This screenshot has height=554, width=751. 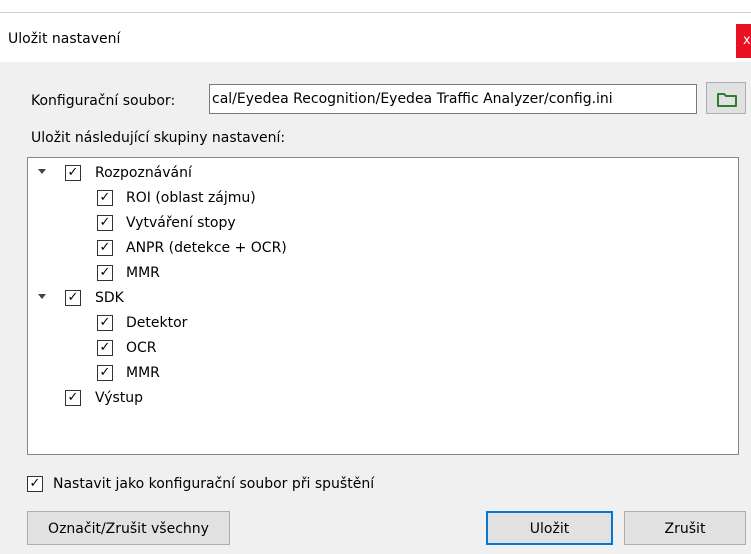 I want to click on tree-node-anpr: ✓ ANPR (detekce + OCR), so click(x=247, y=248).